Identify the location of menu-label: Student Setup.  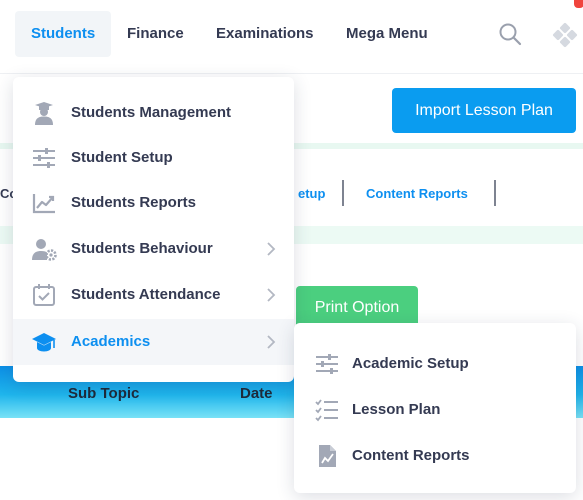
(122, 157).